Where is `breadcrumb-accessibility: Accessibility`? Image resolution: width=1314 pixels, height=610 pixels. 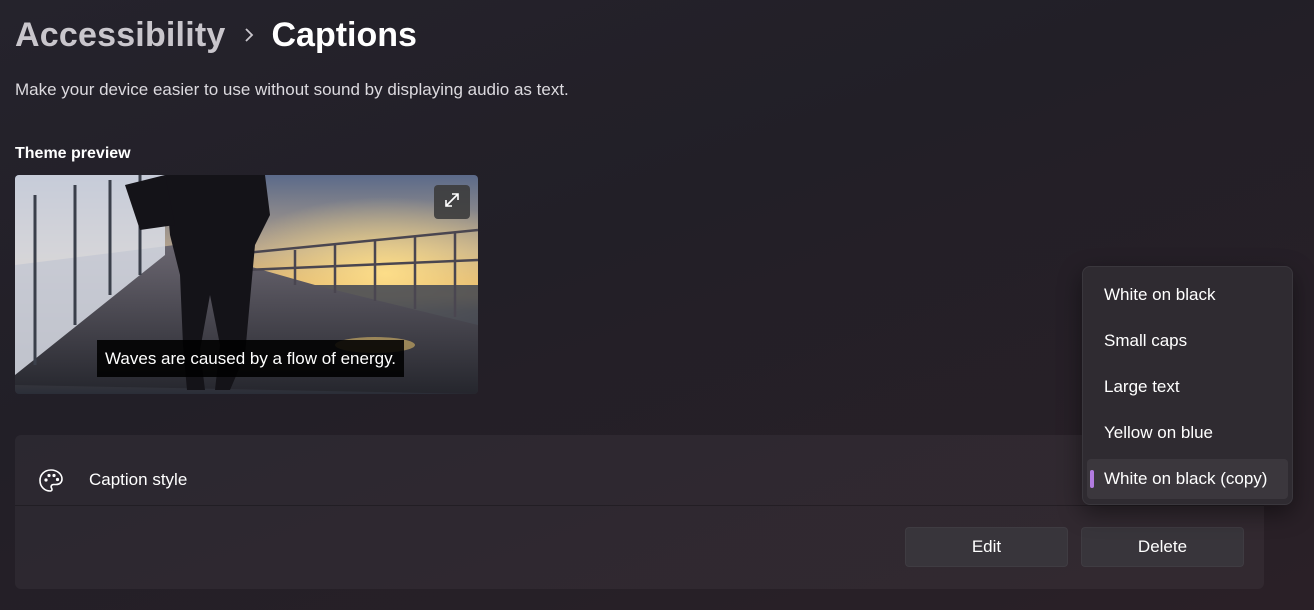
breadcrumb-accessibility: Accessibility is located at coordinates (120, 35).